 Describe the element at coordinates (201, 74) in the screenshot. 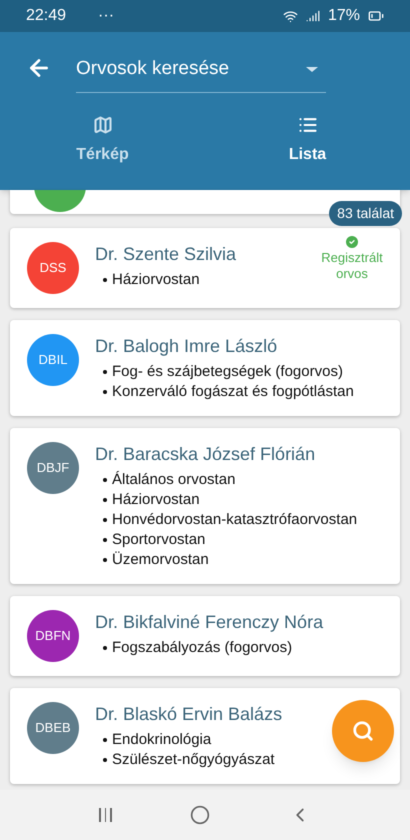

I see `title-dropdown: Orvosok keresése` at that location.